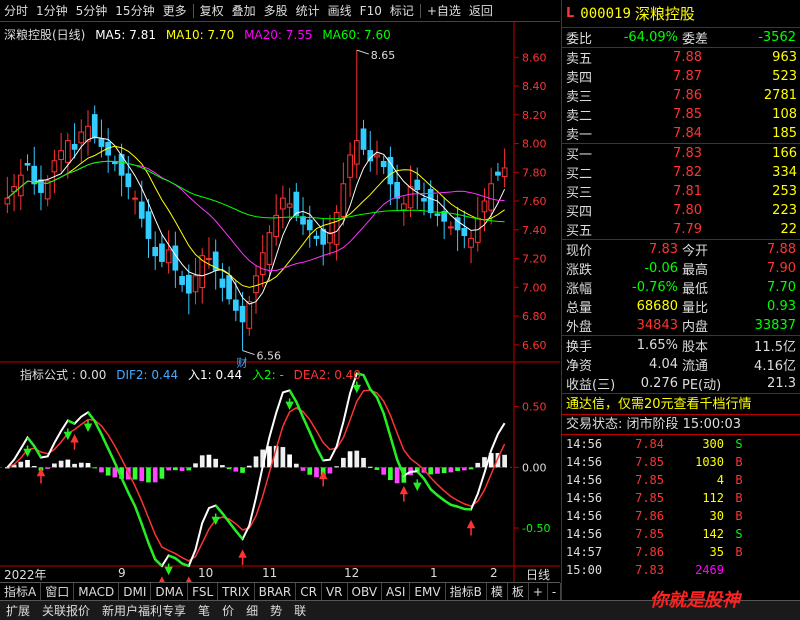 The width and height of the screenshot is (800, 620). What do you see at coordinates (584, 444) in the screenshot?
I see `tick-time: 14:56` at bounding box center [584, 444].